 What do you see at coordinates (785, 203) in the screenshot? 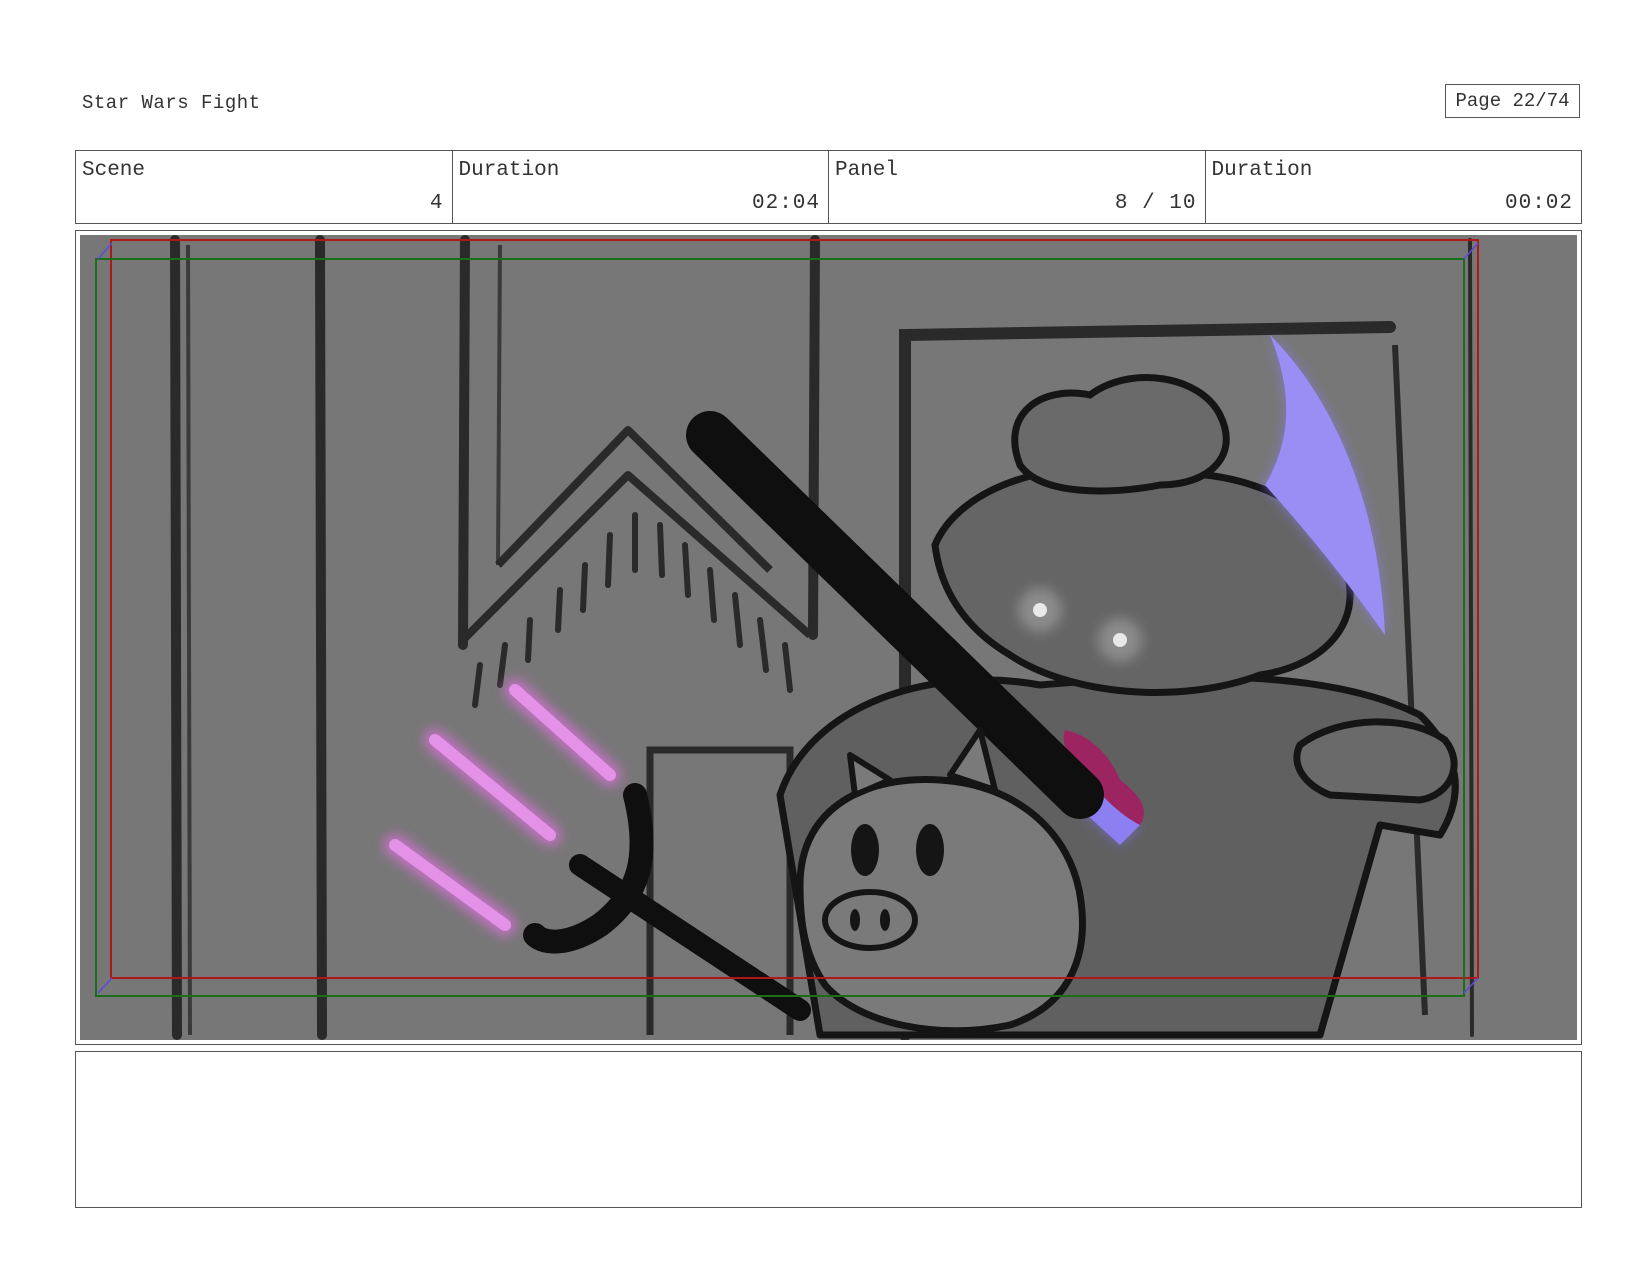
I see `scene-duration-value: 02:04` at bounding box center [785, 203].